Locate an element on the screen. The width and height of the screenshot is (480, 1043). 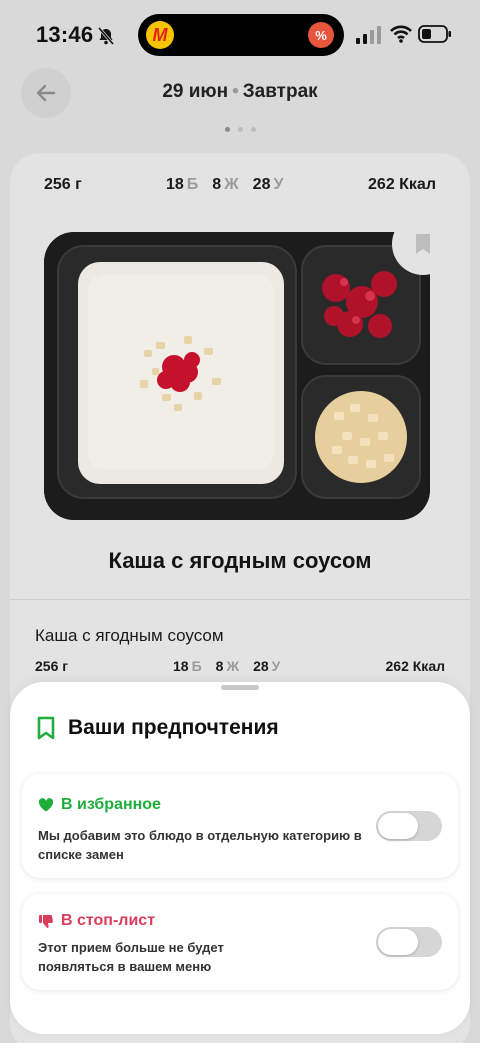
sheet-grabber is located at coordinates (240, 687).